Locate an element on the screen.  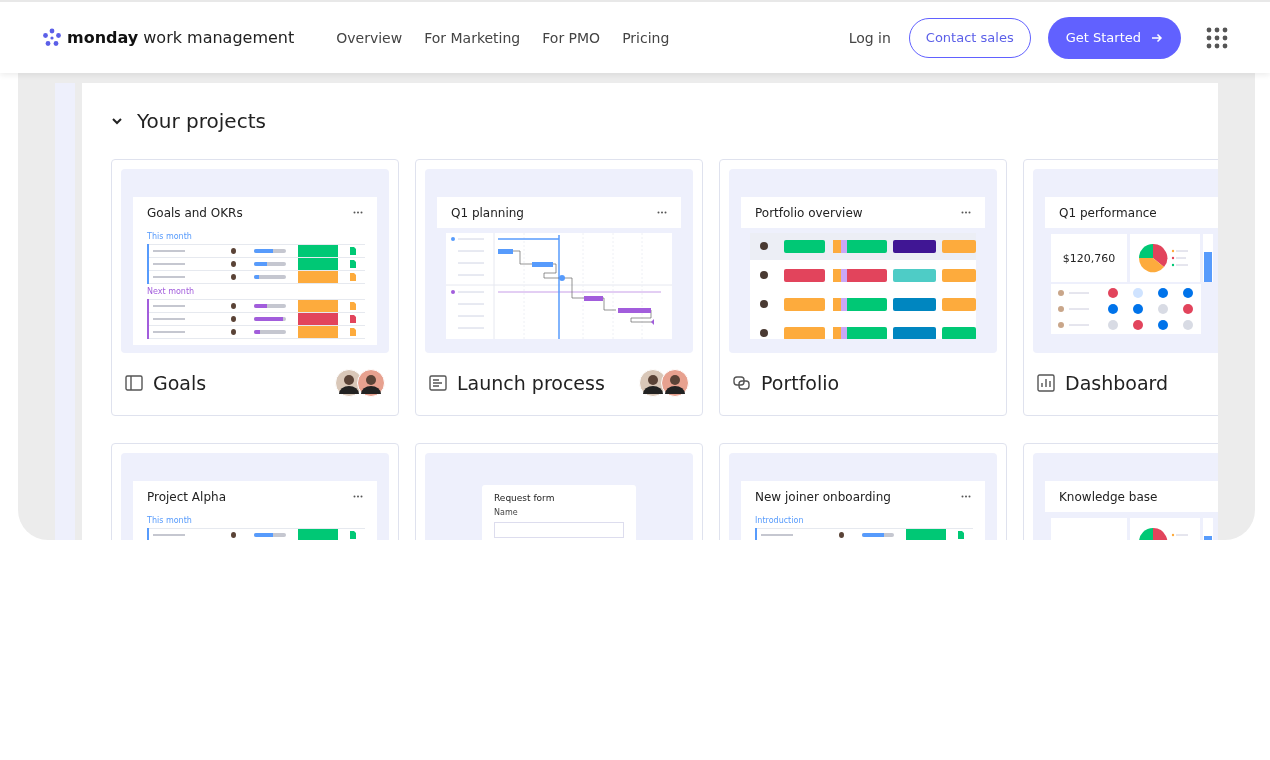
sidebar-icon is located at coordinates (134, 383).